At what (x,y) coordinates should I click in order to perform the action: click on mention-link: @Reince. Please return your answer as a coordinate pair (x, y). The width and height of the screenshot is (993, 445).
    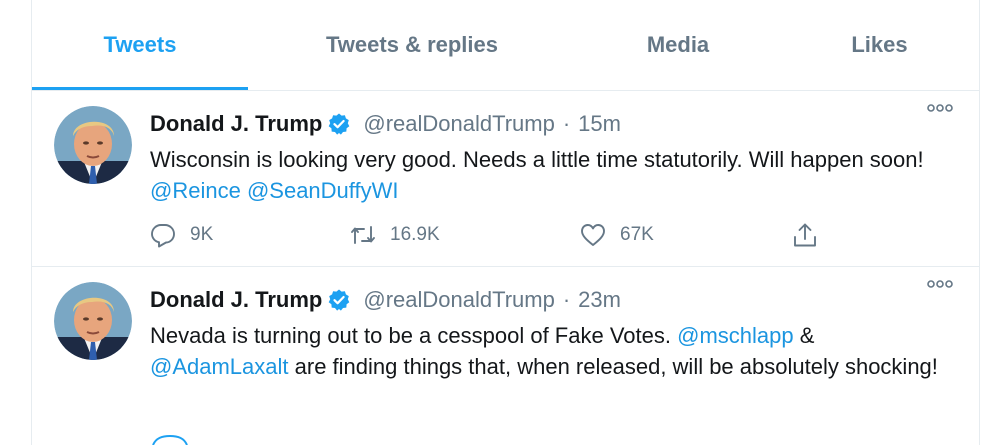
    Looking at the image, I should click on (195, 190).